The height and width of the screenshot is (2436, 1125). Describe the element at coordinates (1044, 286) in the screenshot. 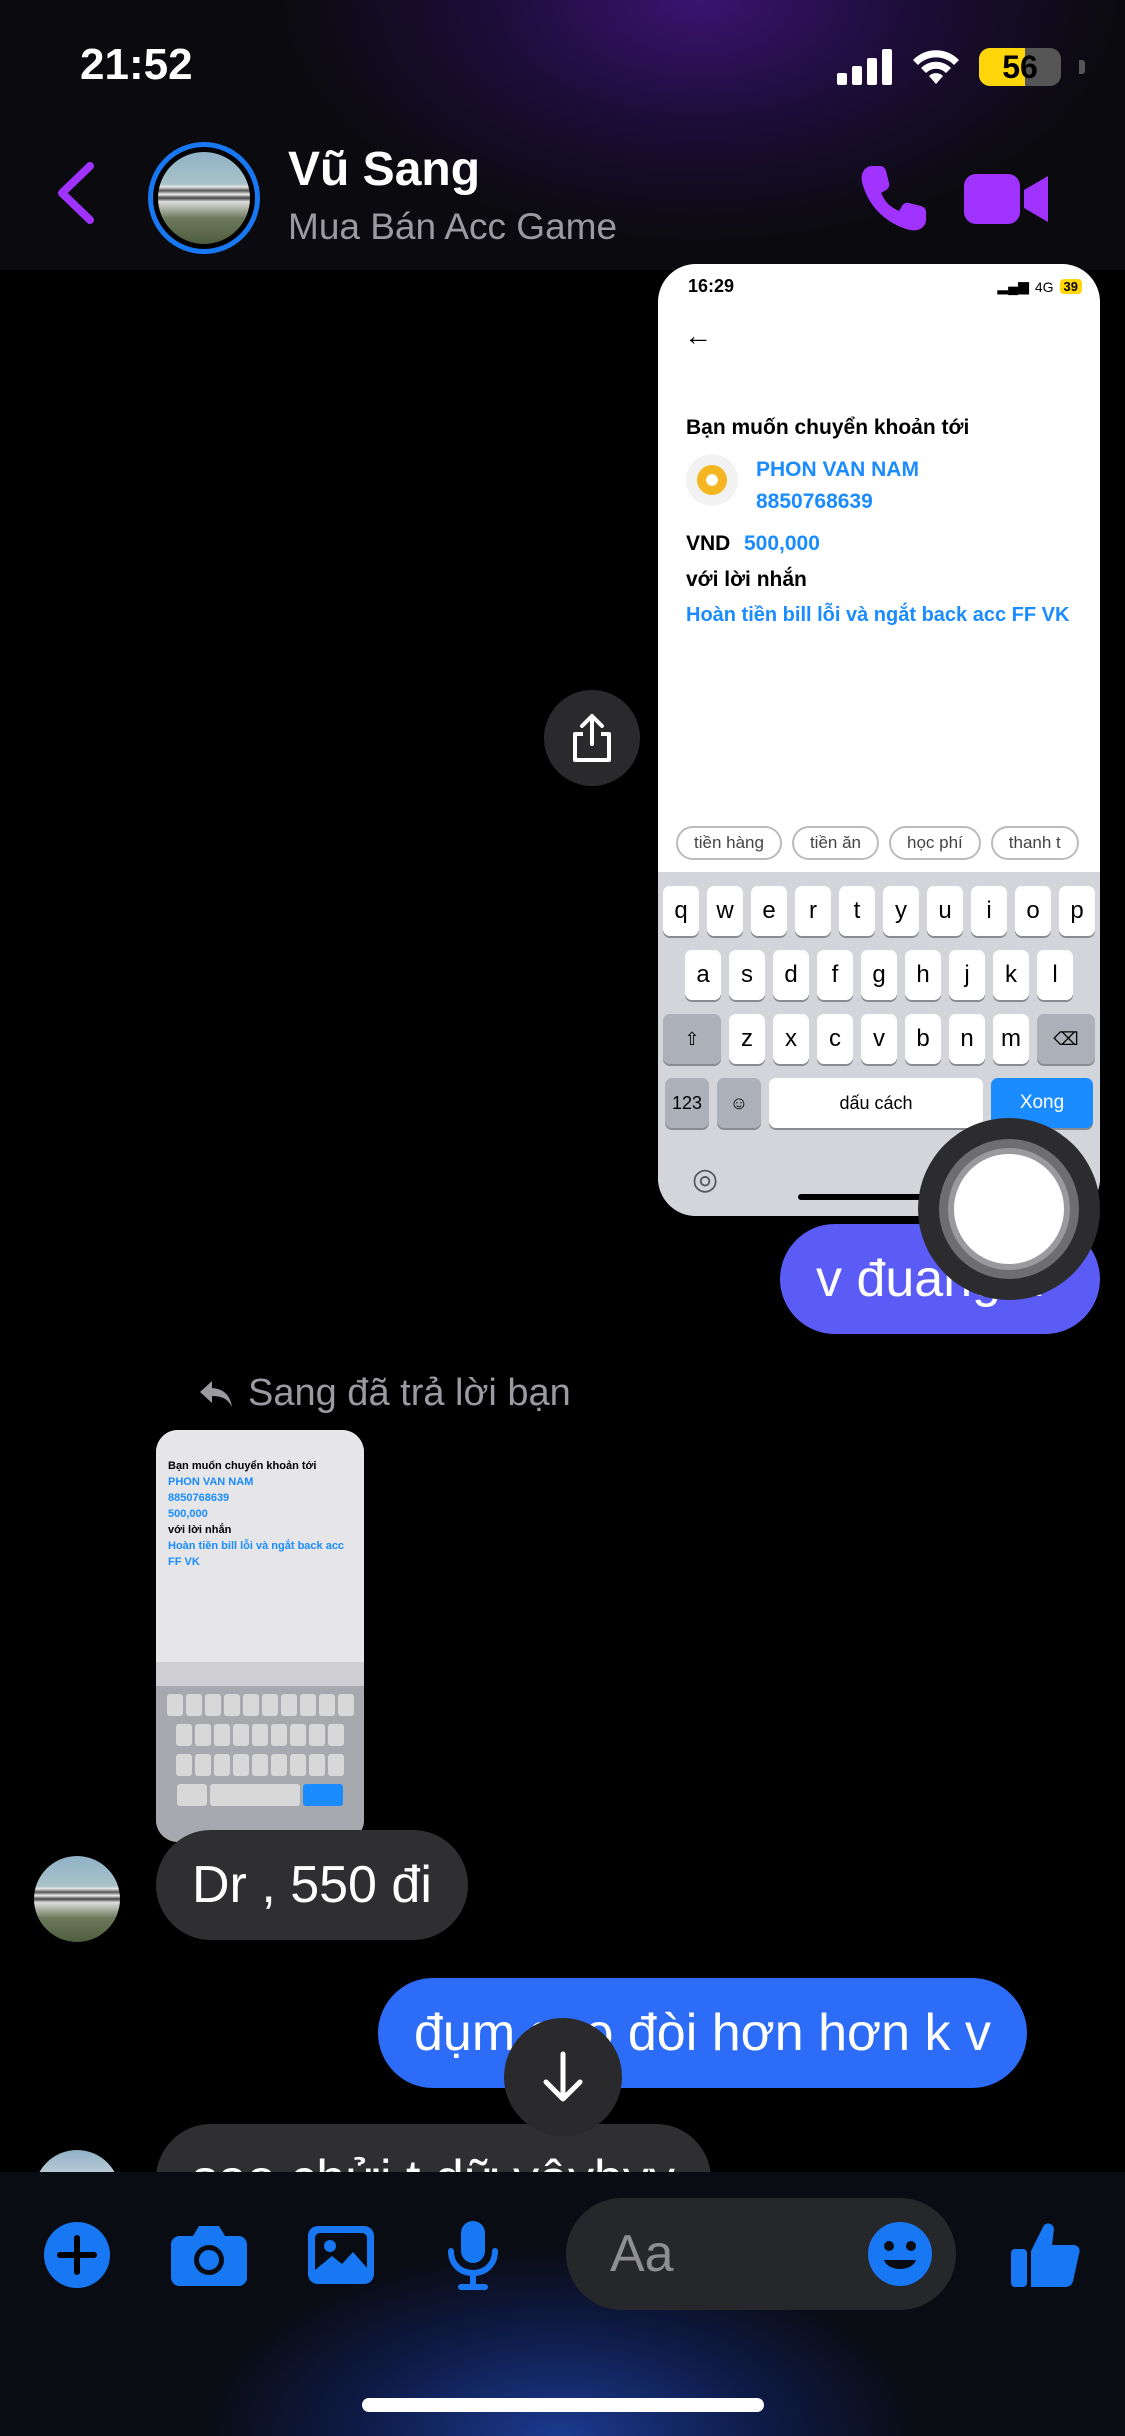

I see `screenshot-network: 4G` at that location.